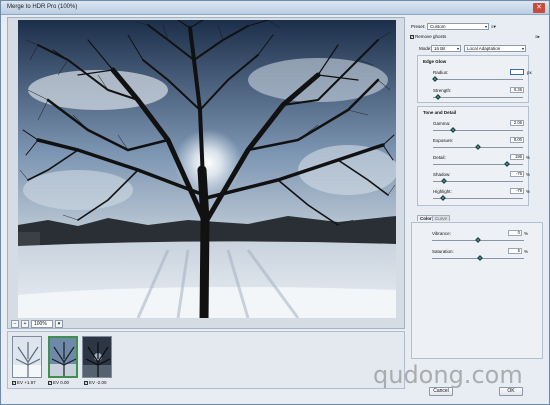  I want to click on saturation-slider-knob, so click(479, 258).